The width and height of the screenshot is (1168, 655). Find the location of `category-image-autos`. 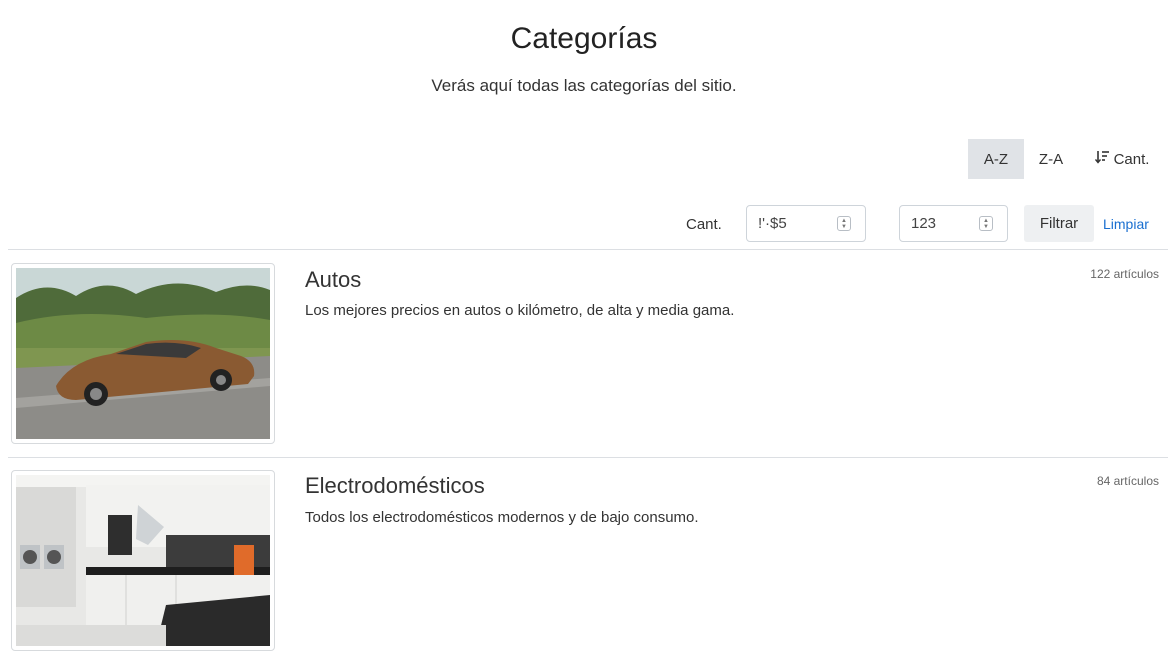

category-image-autos is located at coordinates (143, 353).